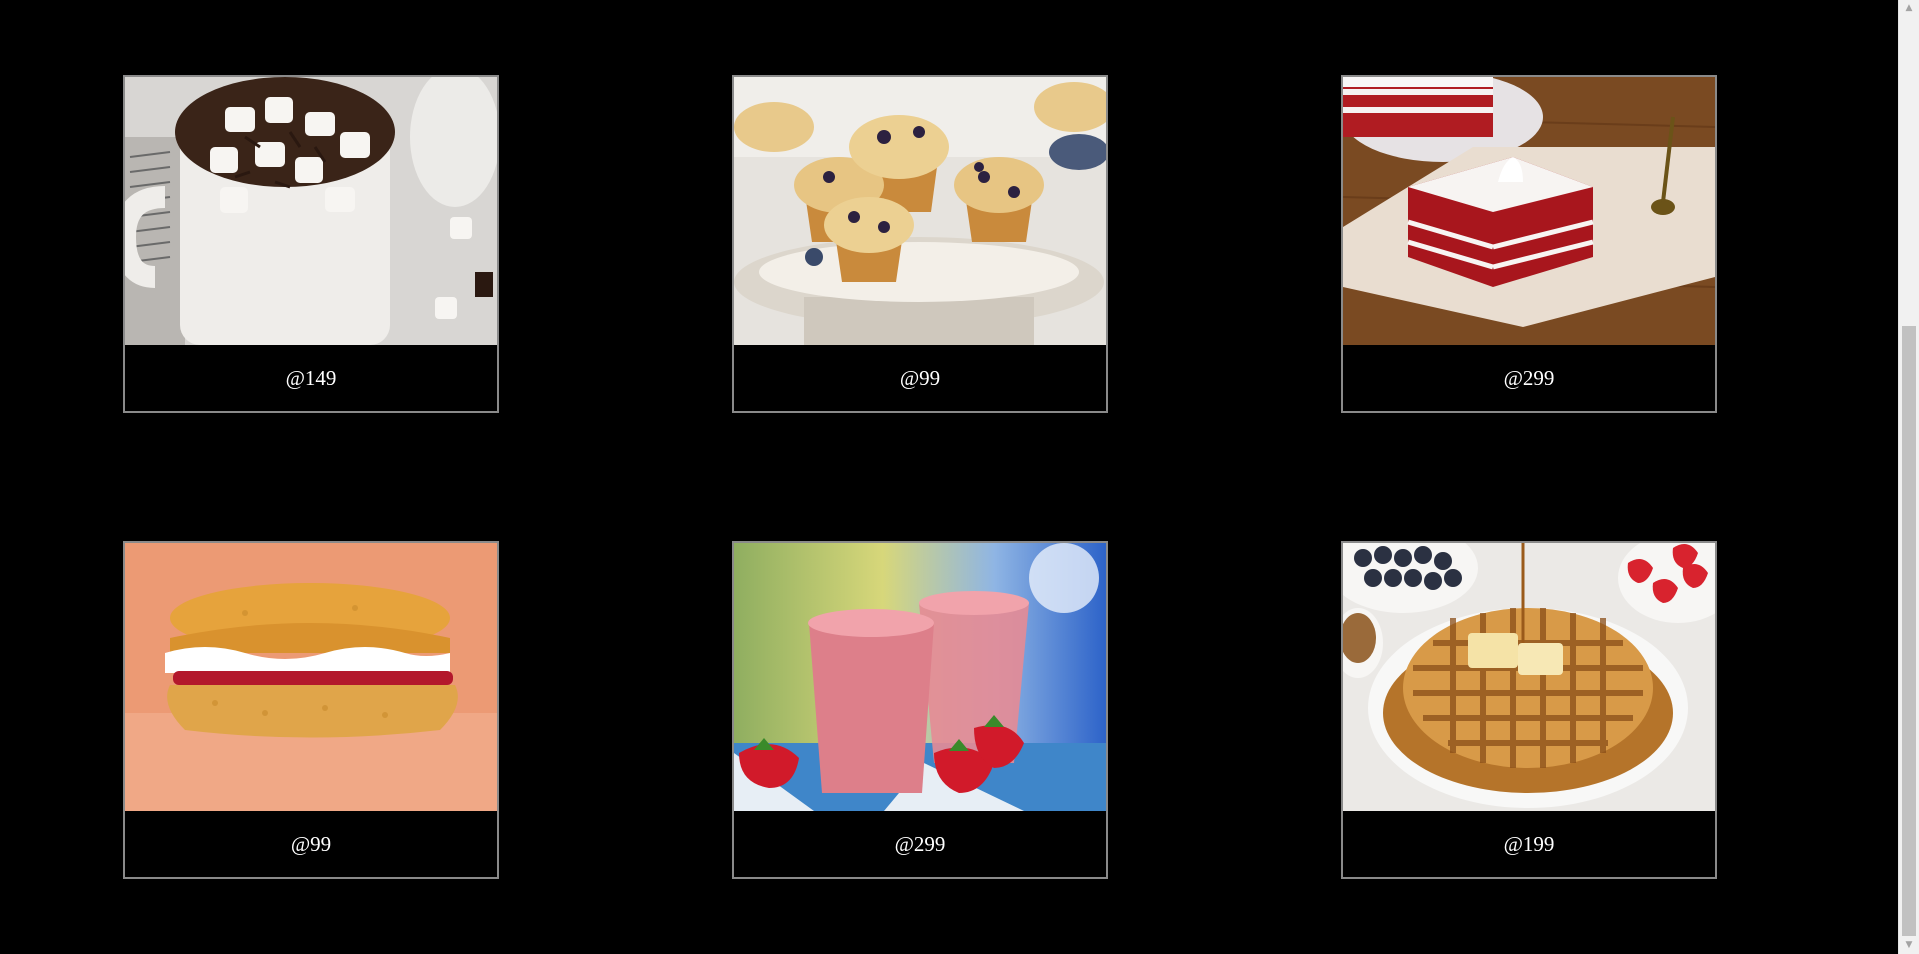 Image resolution: width=1919 pixels, height=954 pixels. Describe the element at coordinates (311, 378) in the screenshot. I see `product-price: @149` at that location.